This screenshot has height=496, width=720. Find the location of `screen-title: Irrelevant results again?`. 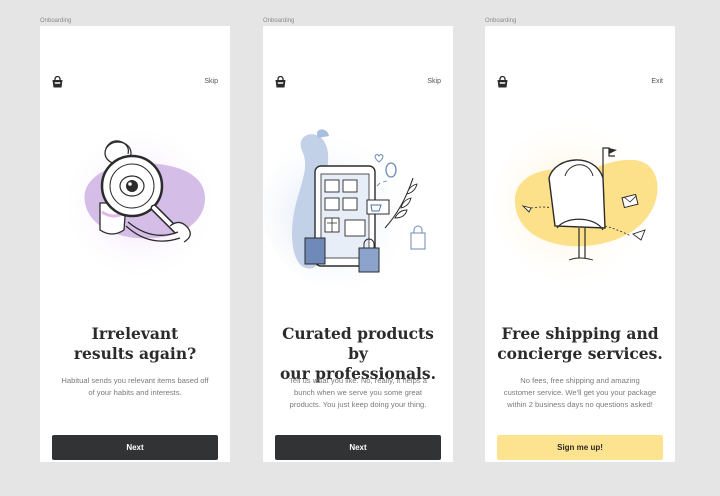

screen-title: Irrelevant results again? is located at coordinates (135, 343).